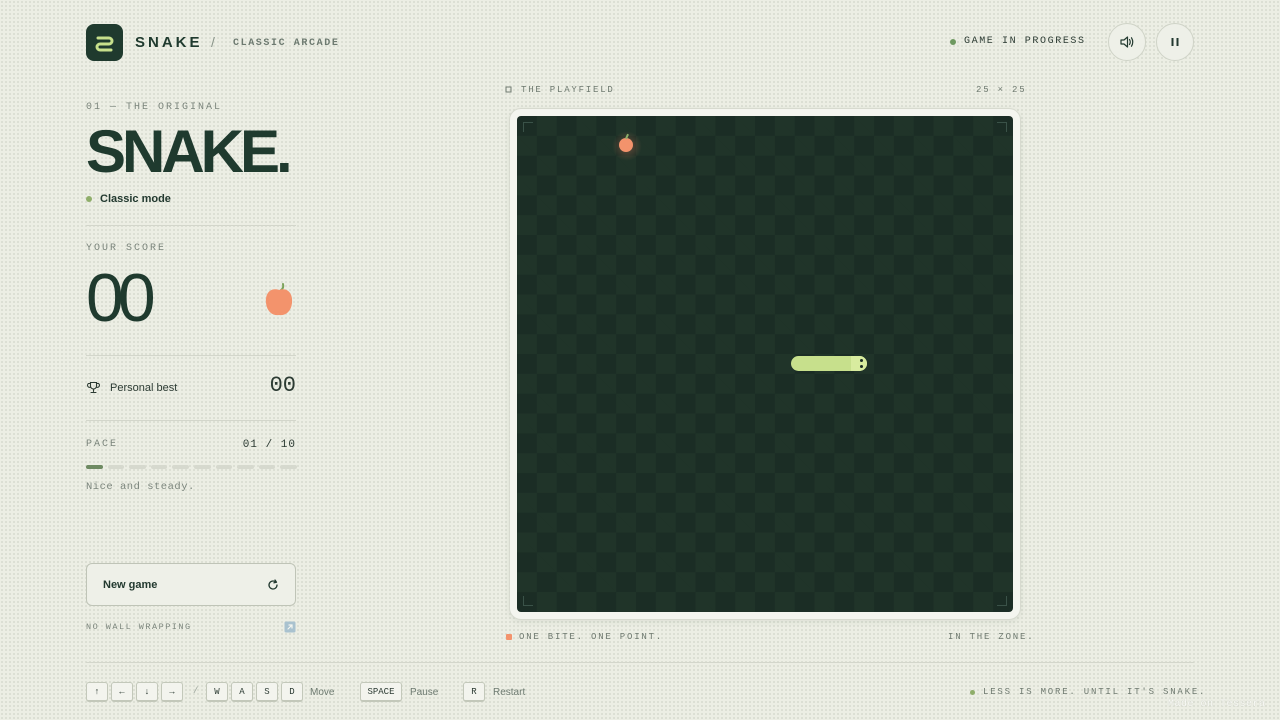  What do you see at coordinates (290, 627) in the screenshot?
I see `external-link-icon` at bounding box center [290, 627].